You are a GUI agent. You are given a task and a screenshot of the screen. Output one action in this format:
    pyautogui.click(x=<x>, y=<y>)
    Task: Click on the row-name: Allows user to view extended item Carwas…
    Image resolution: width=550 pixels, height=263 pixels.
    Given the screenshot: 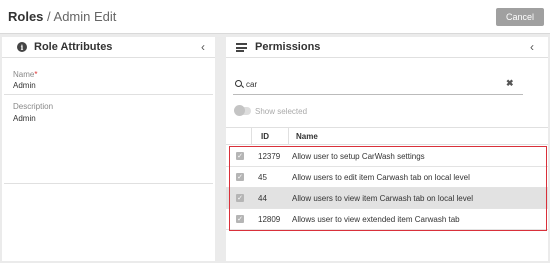 What is the action you would take?
    pyautogui.click(x=376, y=219)
    